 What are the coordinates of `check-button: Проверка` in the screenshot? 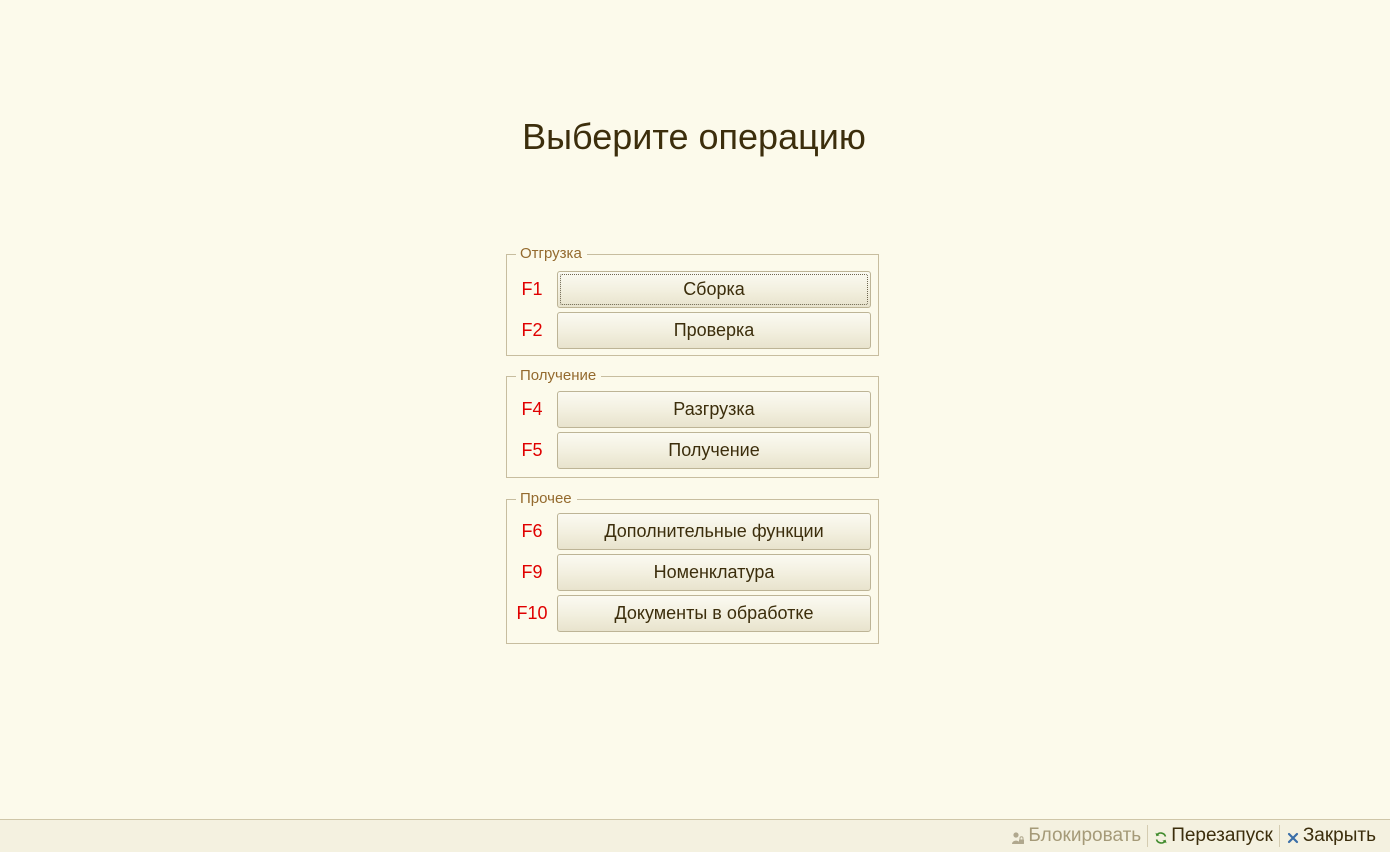 It's located at (714, 330).